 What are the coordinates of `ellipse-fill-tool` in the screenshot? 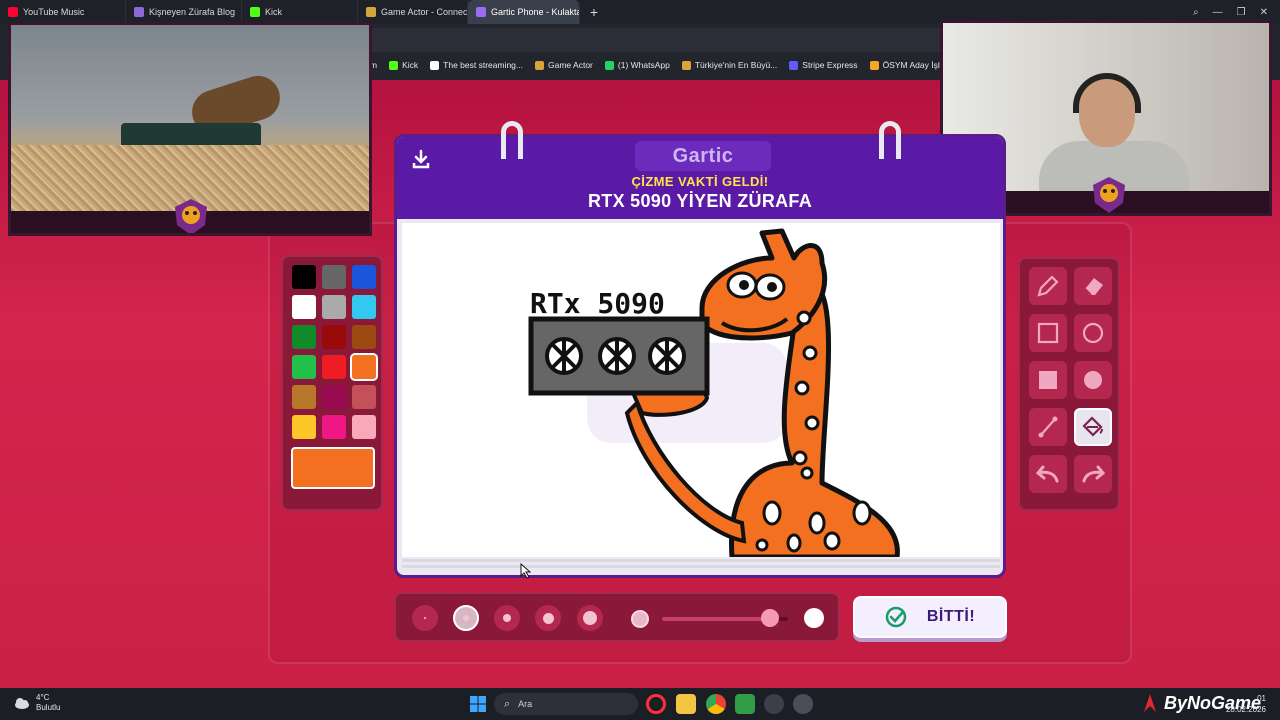 It's located at (1093, 380).